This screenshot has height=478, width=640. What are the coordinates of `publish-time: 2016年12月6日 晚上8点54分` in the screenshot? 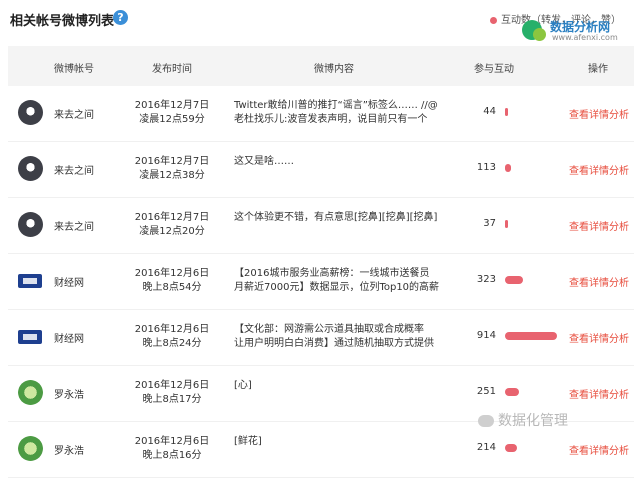 It's located at (172, 281).